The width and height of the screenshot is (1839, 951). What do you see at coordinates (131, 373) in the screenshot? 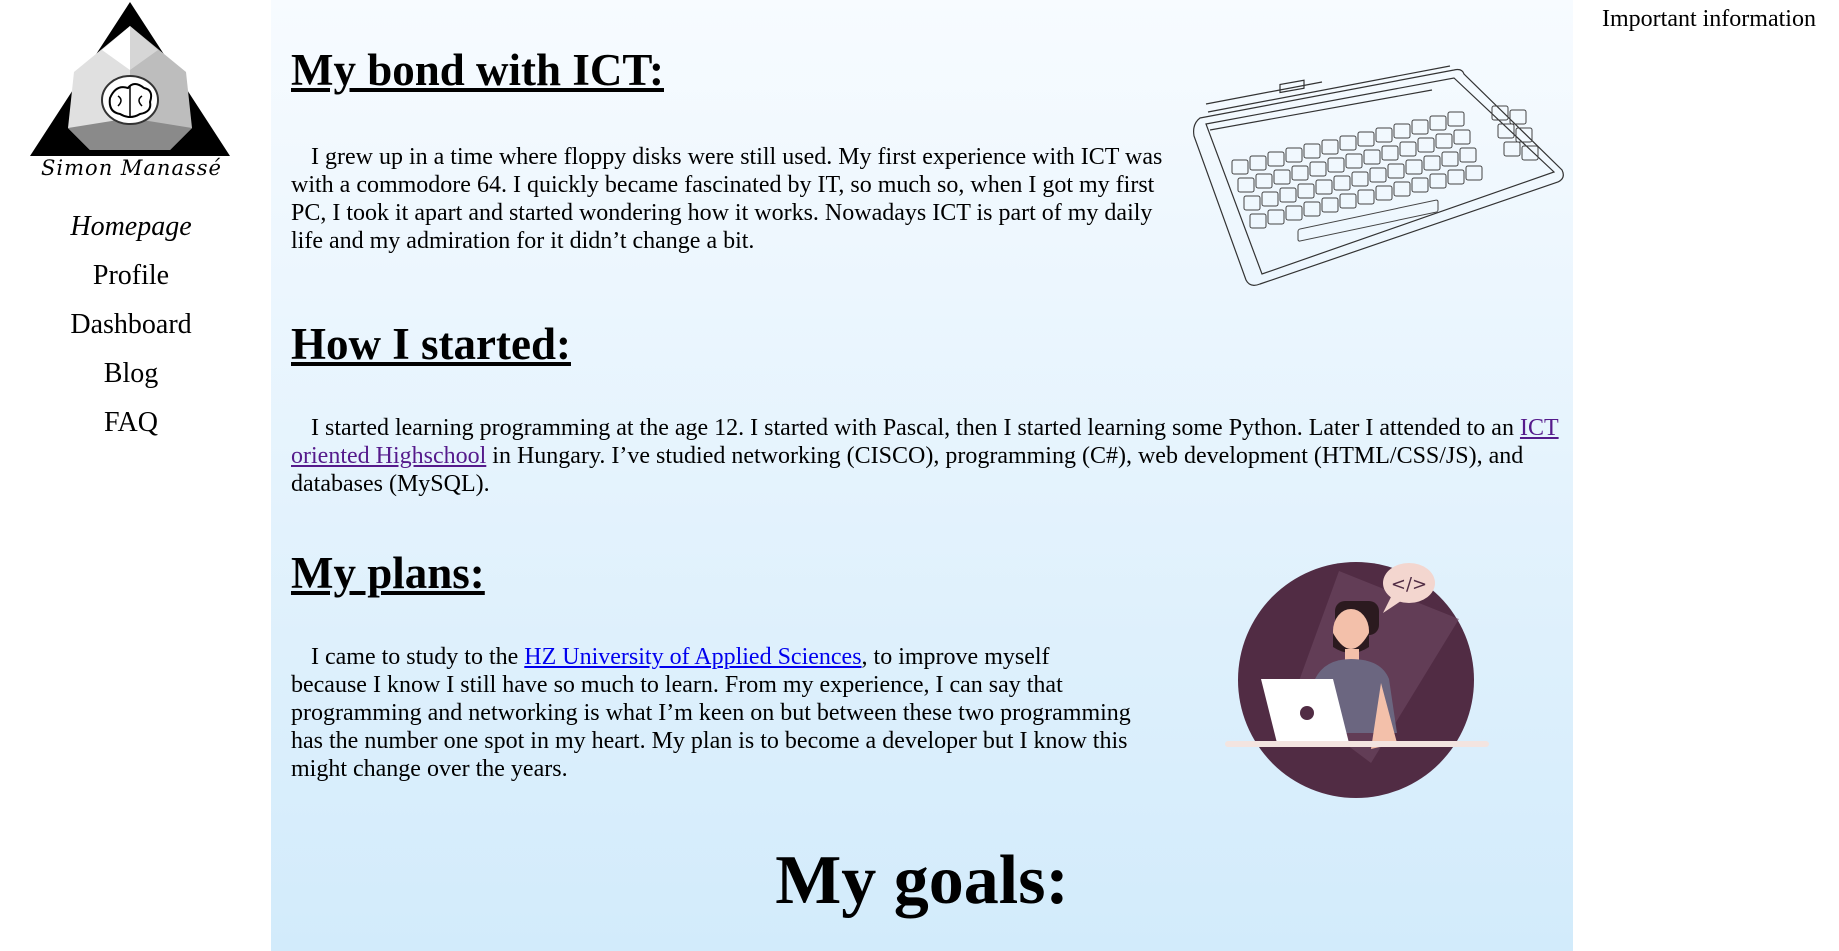
I see `nav-item-blog: Blog` at bounding box center [131, 373].